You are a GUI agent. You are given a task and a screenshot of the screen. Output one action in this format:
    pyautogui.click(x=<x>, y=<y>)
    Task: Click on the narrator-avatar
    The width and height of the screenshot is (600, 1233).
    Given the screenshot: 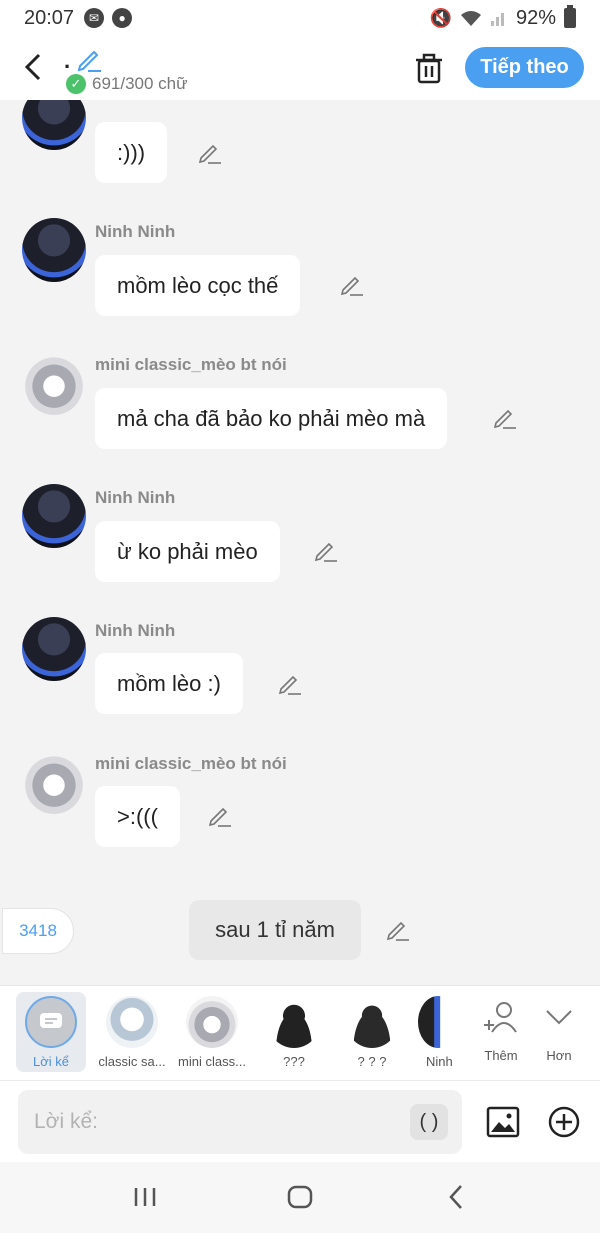 What is the action you would take?
    pyautogui.click(x=51, y=1022)
    